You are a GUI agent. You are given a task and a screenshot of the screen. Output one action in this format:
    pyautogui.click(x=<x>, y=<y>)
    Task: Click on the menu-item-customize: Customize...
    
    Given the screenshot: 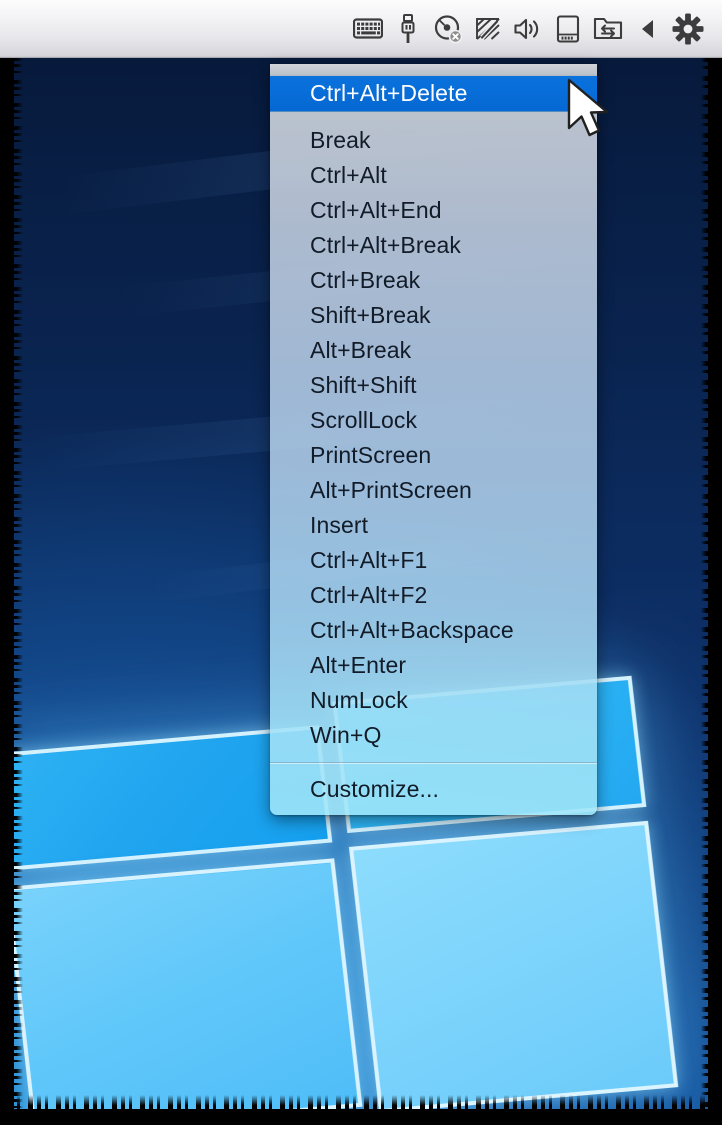 What is the action you would take?
    pyautogui.click(x=433, y=789)
    